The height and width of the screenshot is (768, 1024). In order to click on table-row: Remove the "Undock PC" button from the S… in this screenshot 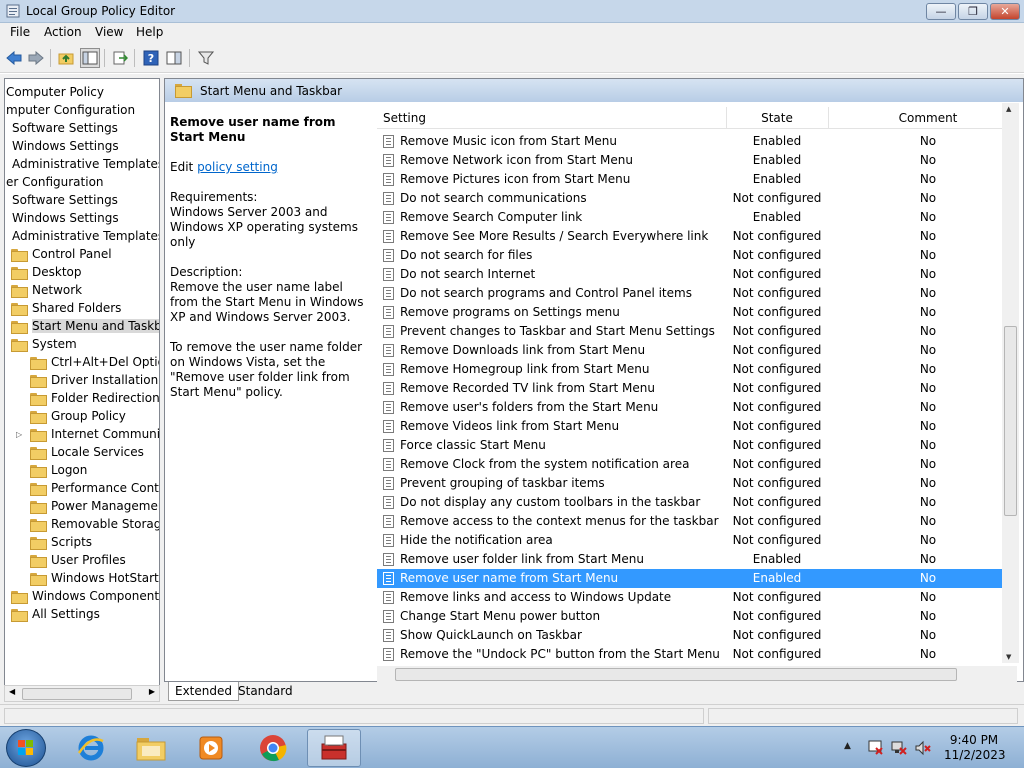, I will do `click(690, 654)`.